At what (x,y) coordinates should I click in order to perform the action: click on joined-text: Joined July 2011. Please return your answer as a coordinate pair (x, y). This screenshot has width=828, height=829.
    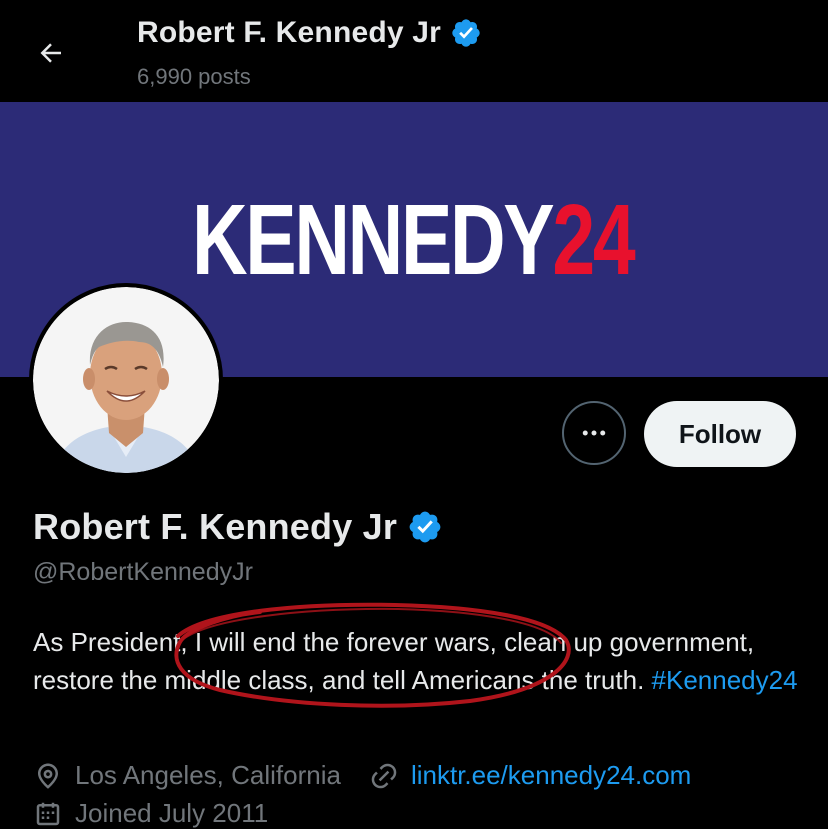
    Looking at the image, I should click on (172, 813).